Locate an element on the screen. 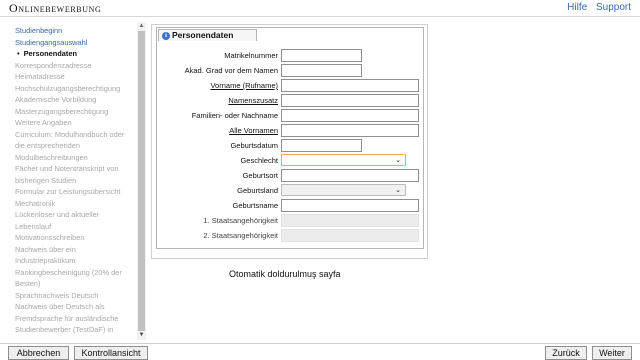 The width and height of the screenshot is (640, 360). staatsangehoerigkeit-1-label: 1. Staatsangehörigkeit is located at coordinates (240, 220).